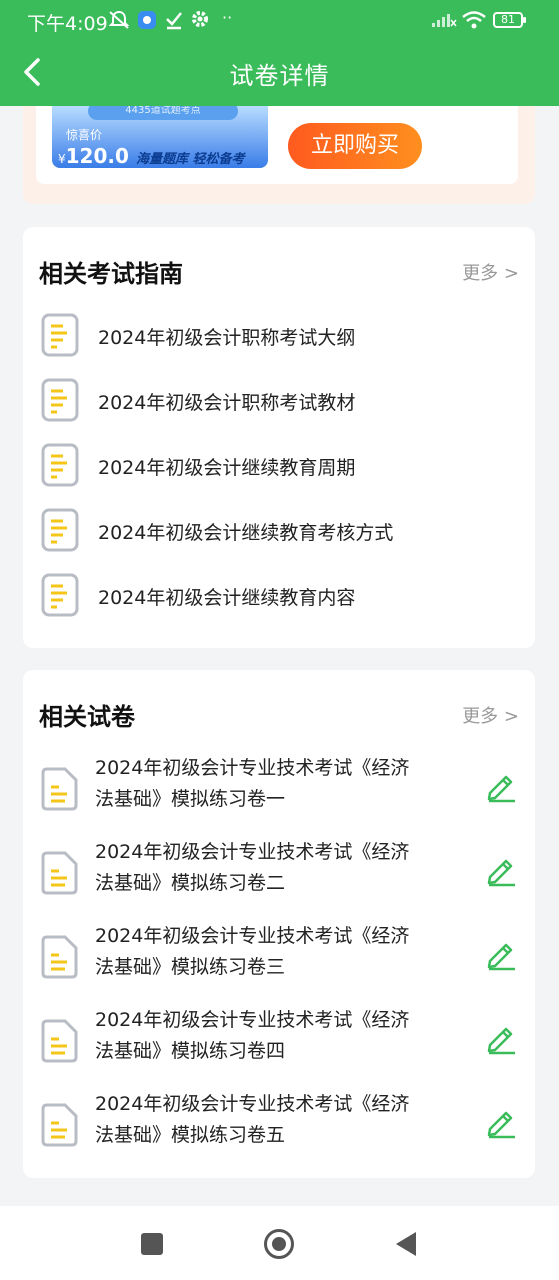  I want to click on paper-title-line2: 法基础》模拟练习卷四, so click(190, 1051).